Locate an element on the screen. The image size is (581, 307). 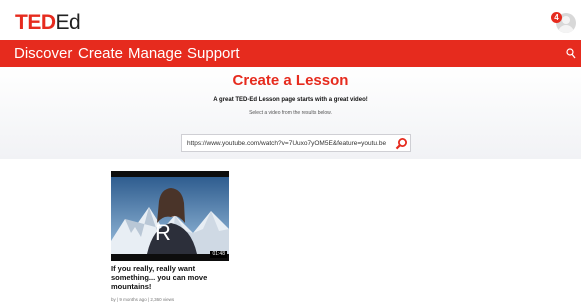
instruction-text: Select a video from the results below. is located at coordinates (290, 113).